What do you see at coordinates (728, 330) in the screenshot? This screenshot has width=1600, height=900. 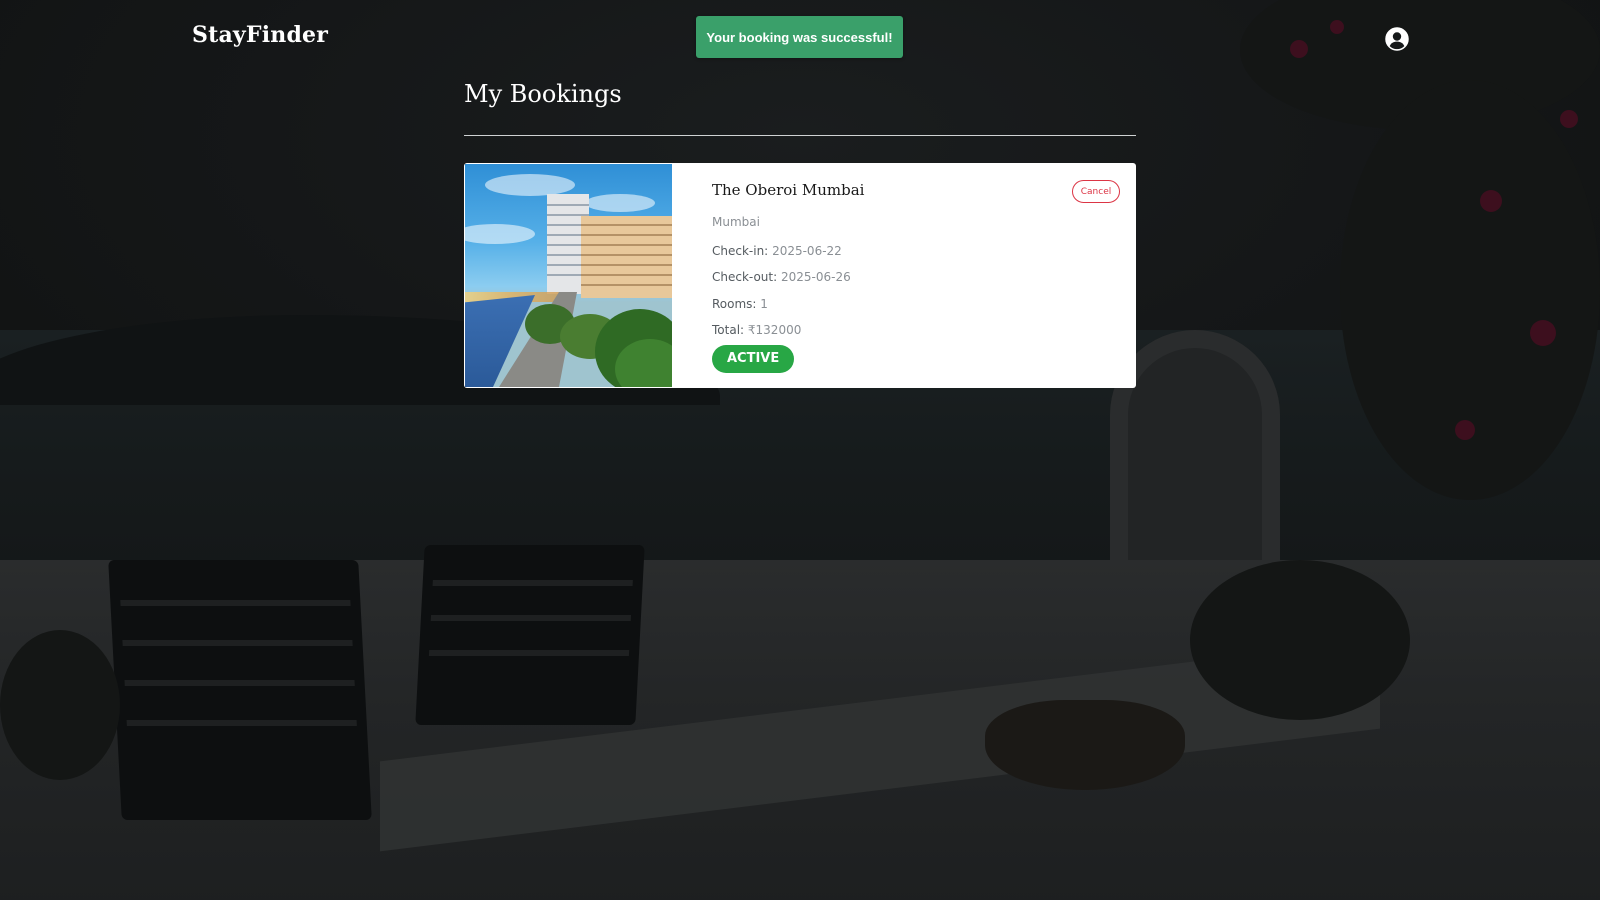 I see `total-label: Total:` at bounding box center [728, 330].